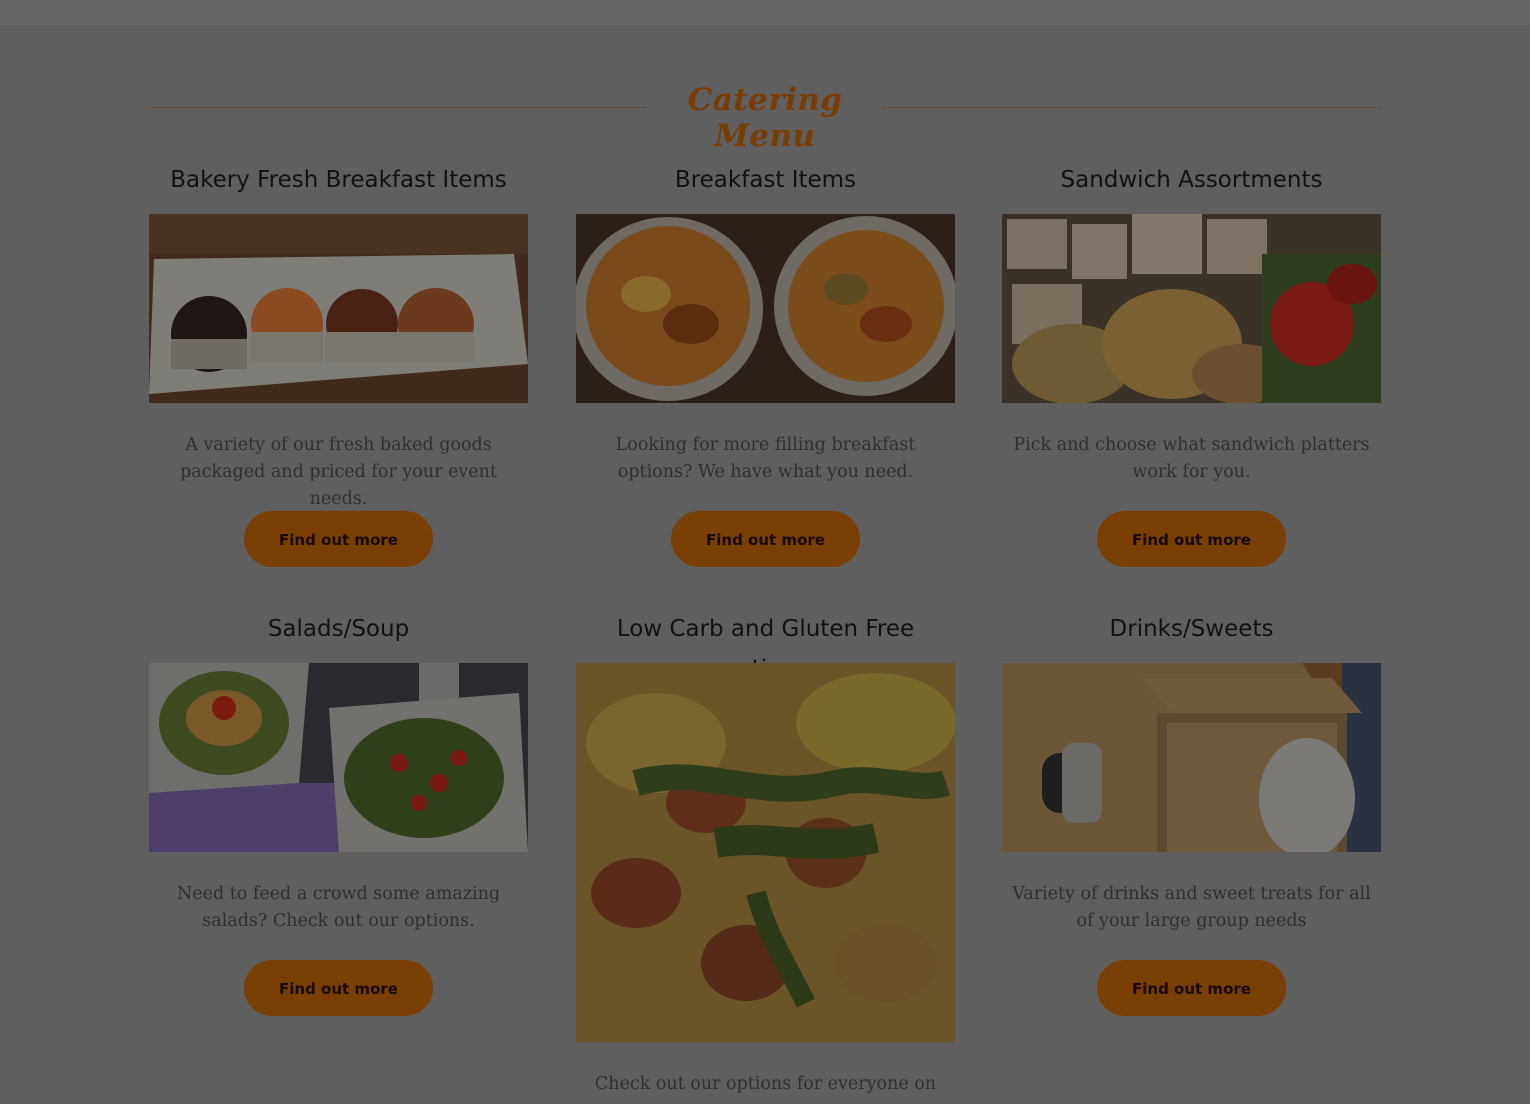  I want to click on card-title: Bakery Fresh Breakfast Items, so click(338, 180).